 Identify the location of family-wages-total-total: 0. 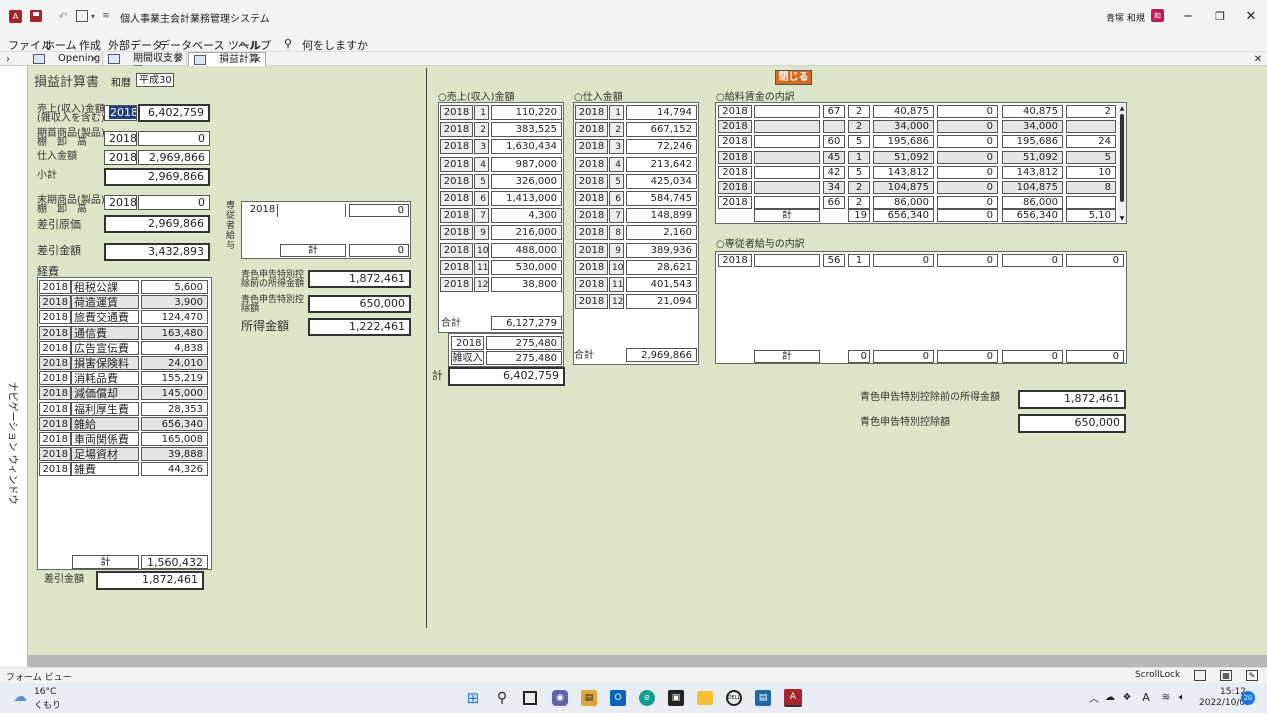
(1032, 356).